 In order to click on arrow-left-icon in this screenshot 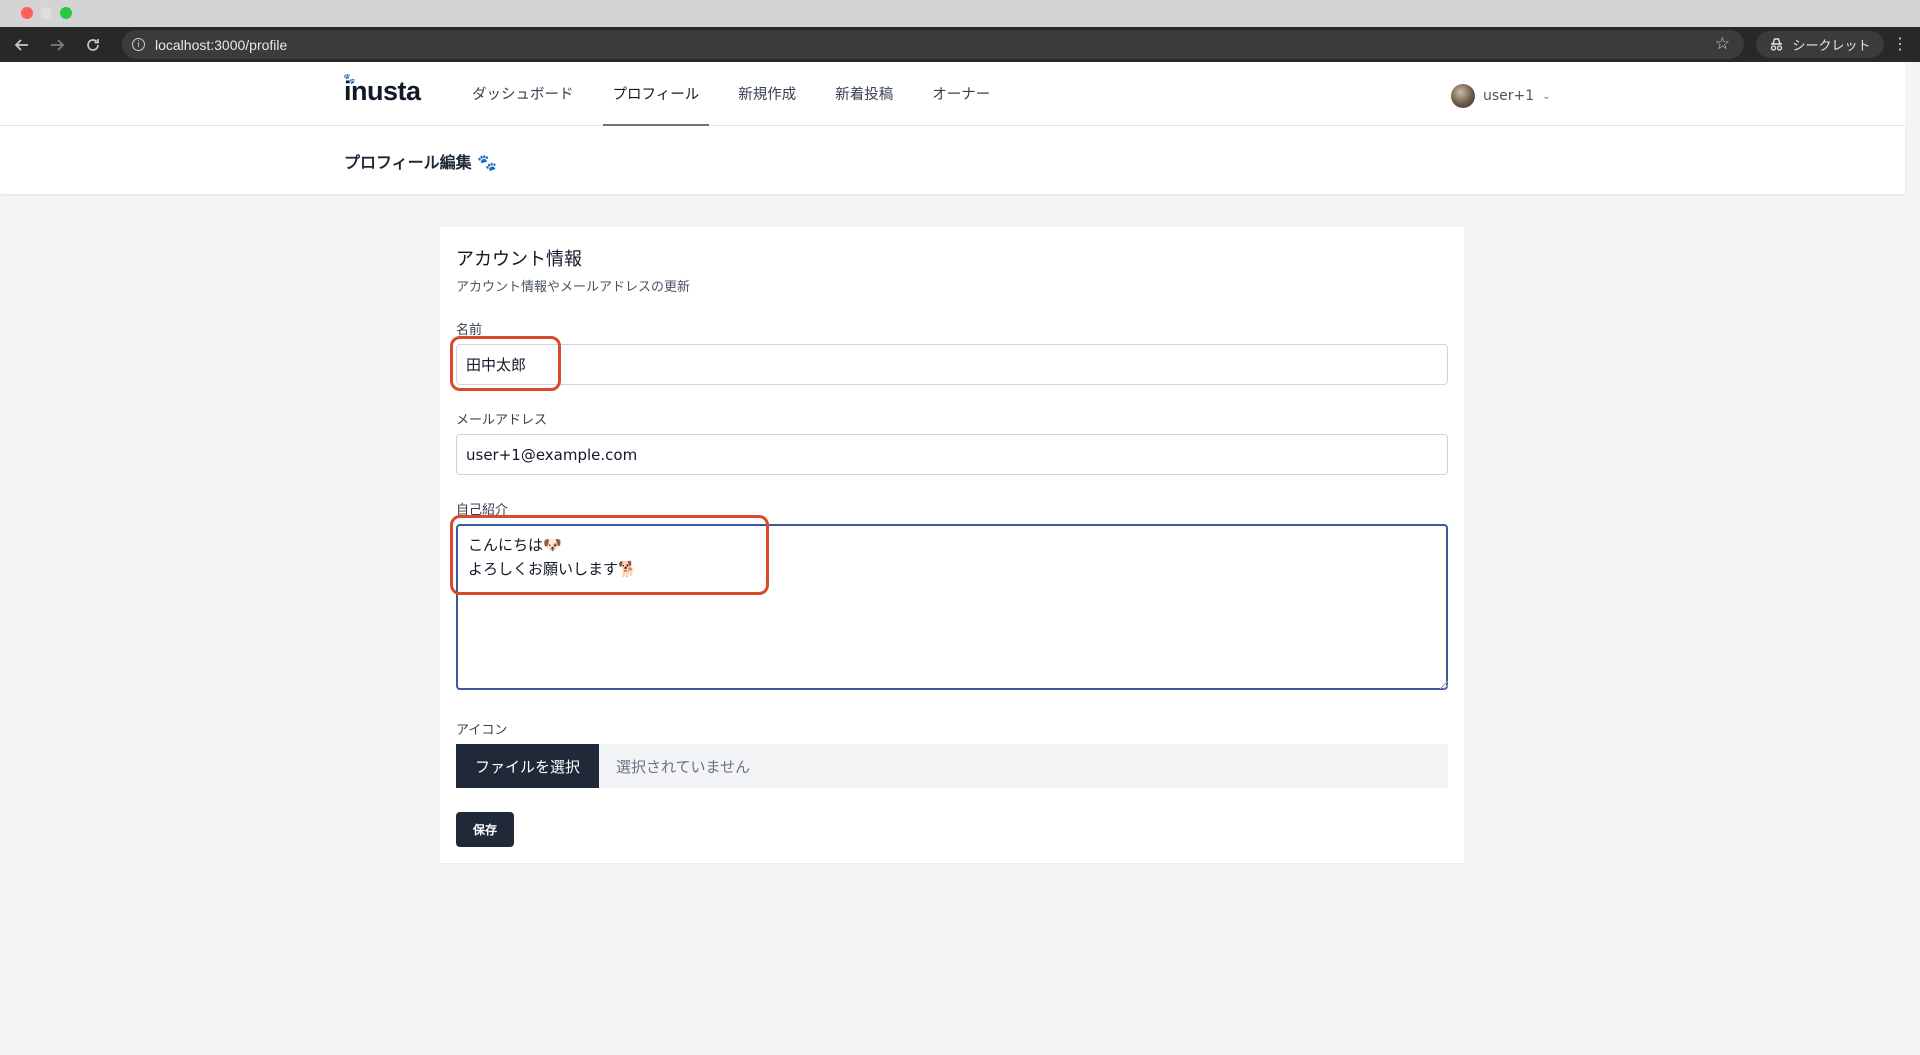, I will do `click(21, 45)`.